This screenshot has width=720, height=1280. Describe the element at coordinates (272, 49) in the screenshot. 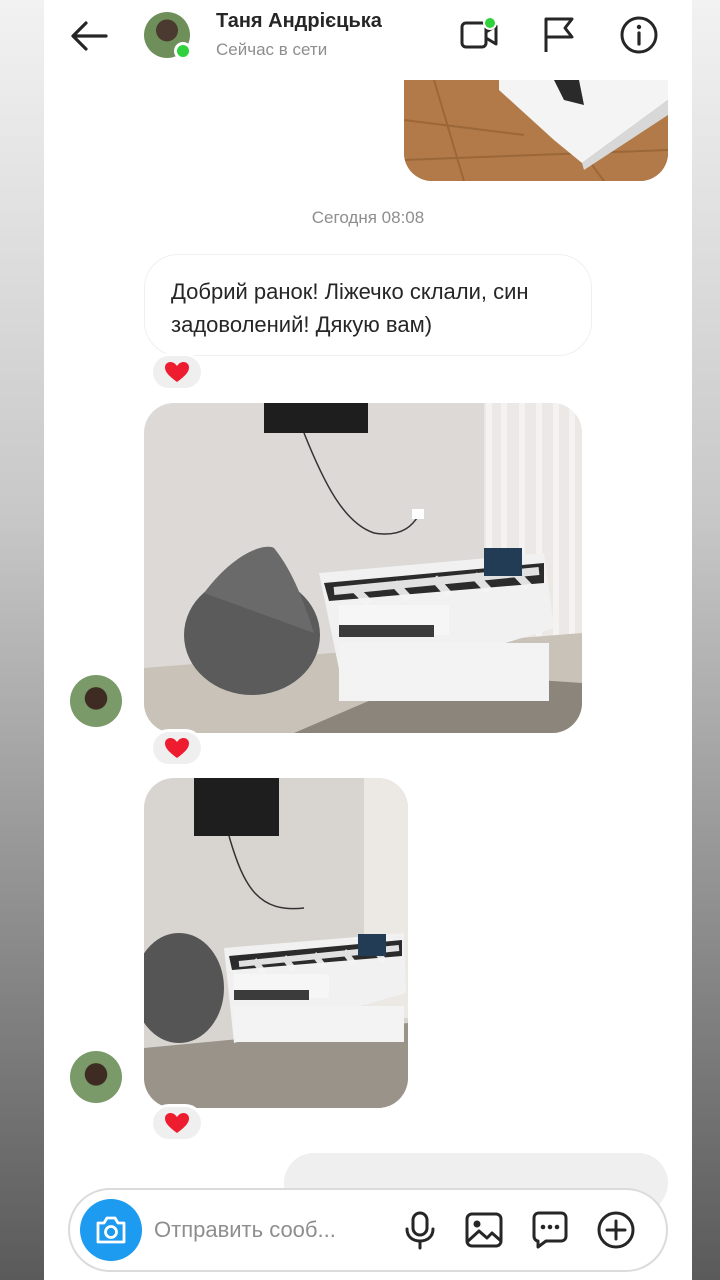

I see `contact-status: Сейчас в сети` at that location.